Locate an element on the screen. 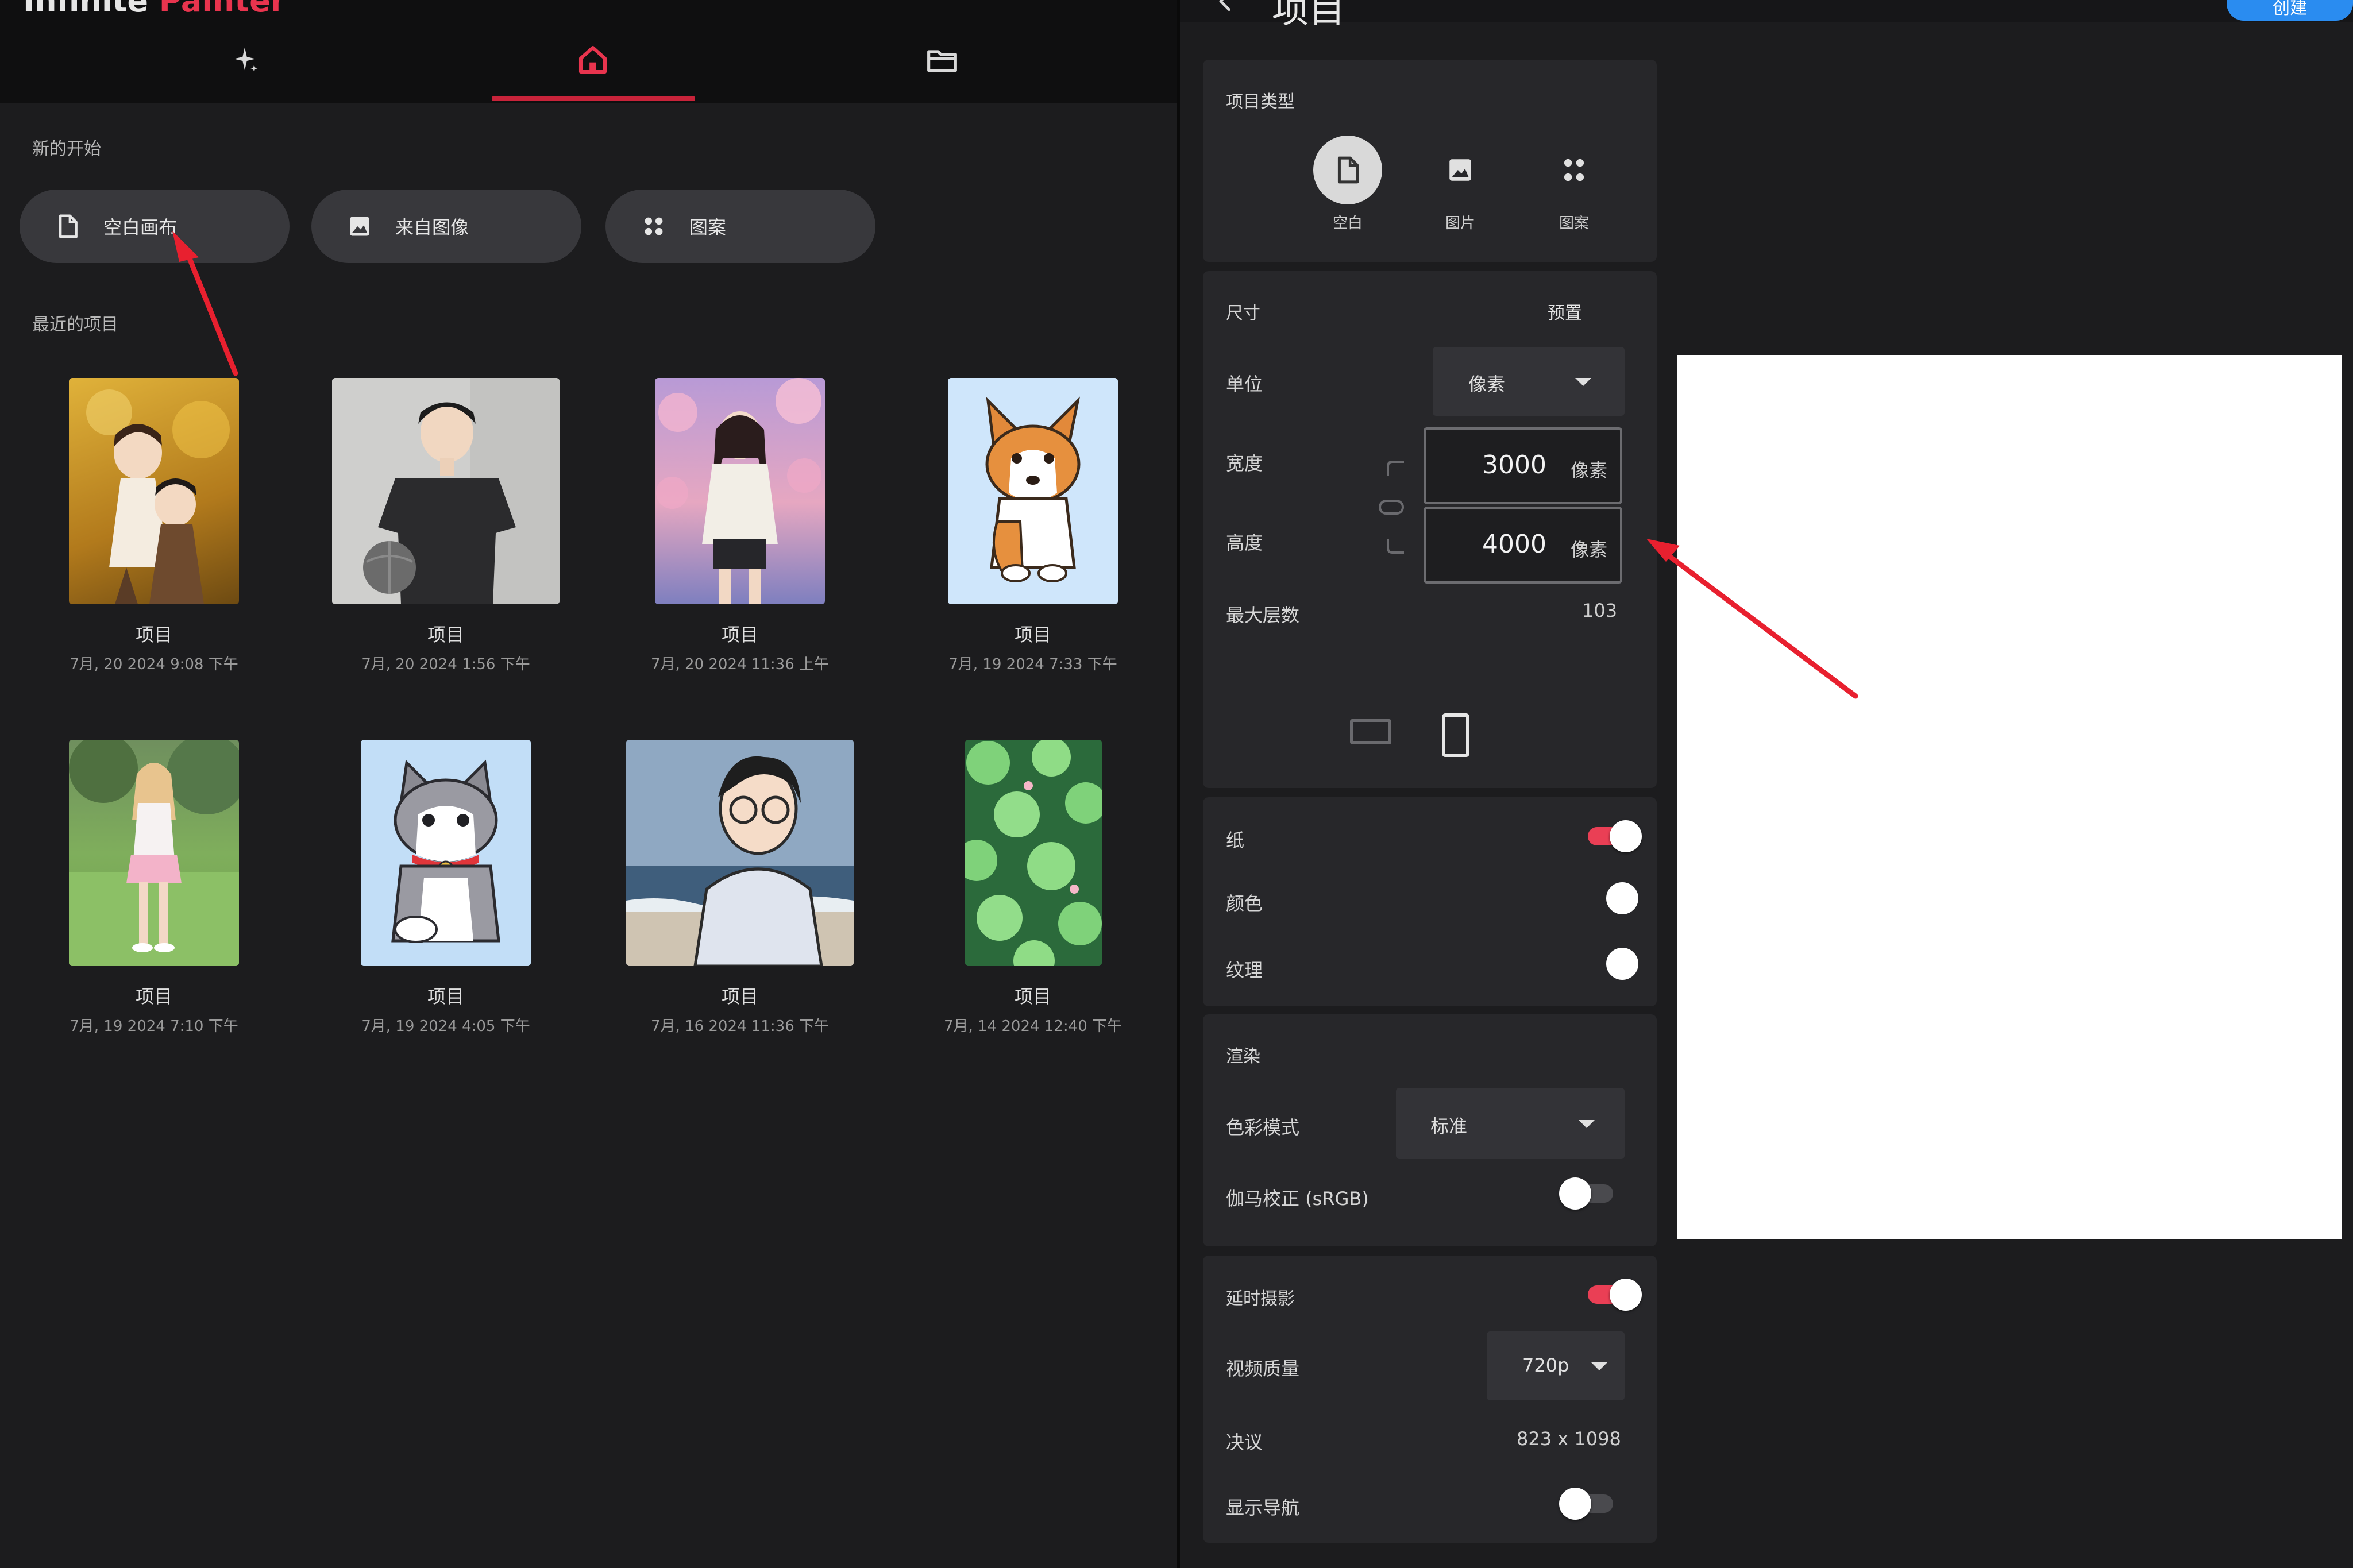 Image resolution: width=2353 pixels, height=1568 pixels. sparkle-icon is located at coordinates (246, 59).